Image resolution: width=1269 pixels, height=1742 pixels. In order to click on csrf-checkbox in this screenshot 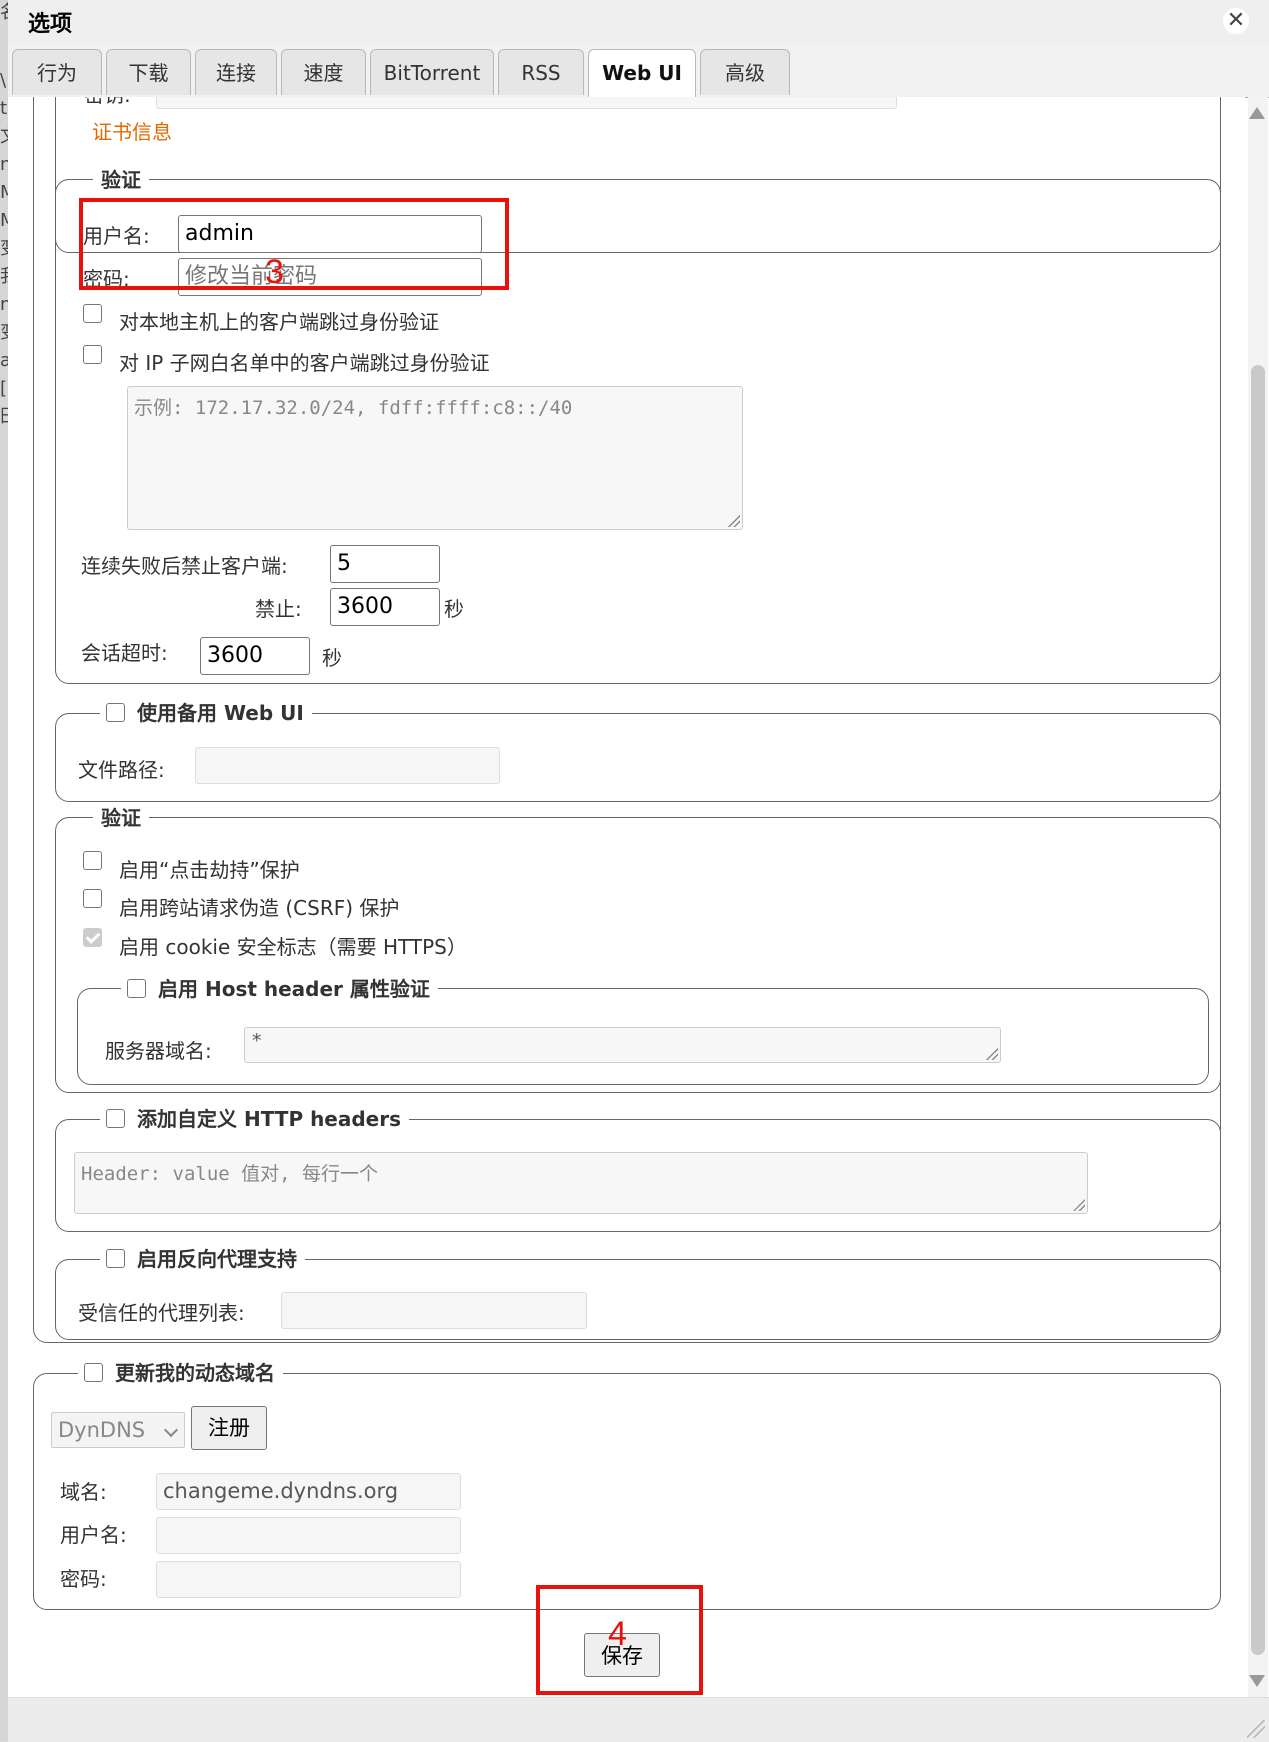, I will do `click(92, 898)`.